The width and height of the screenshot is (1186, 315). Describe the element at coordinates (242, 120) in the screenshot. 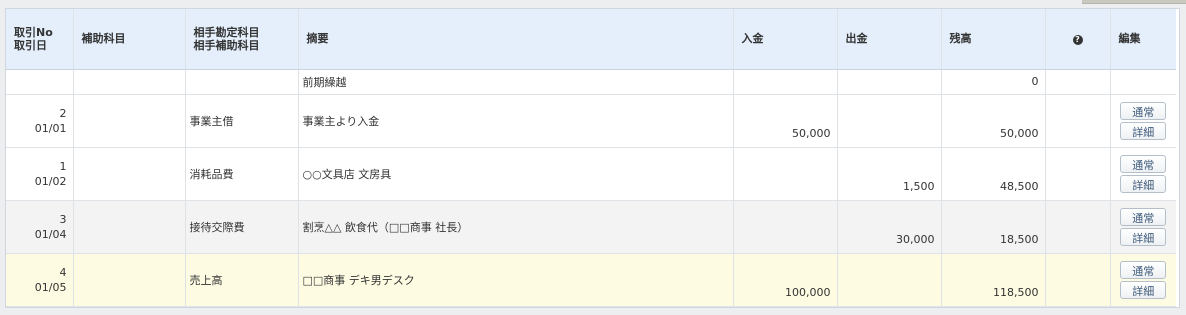

I see `counter-account-cell: 事業主借` at that location.